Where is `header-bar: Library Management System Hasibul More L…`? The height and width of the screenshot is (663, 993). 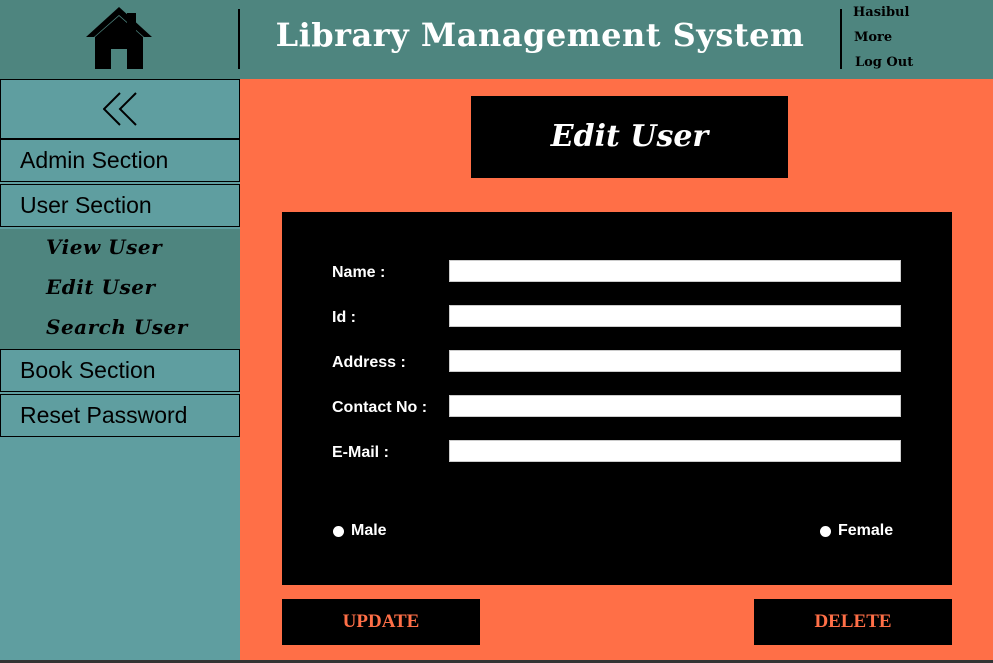 header-bar: Library Management System Hasibul More L… is located at coordinates (496, 39).